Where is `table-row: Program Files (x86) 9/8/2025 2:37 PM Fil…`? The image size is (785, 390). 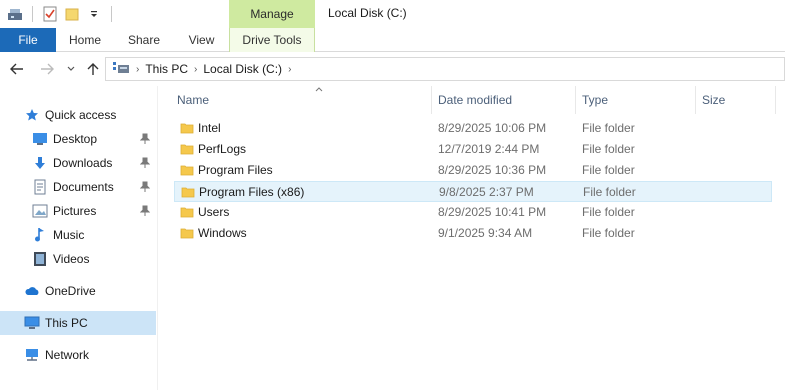 table-row: Program Files (x86) 9/8/2025 2:37 PM Fil… is located at coordinates (473, 191).